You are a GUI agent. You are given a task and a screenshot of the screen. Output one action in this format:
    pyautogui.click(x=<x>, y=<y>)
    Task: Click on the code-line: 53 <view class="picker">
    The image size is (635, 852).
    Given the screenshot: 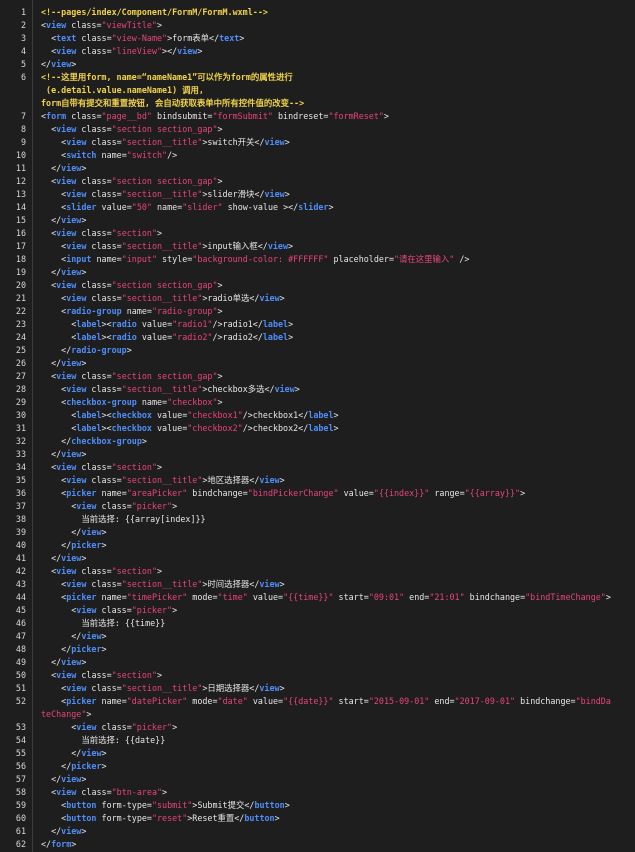 What is the action you would take?
    pyautogui.click(x=325, y=727)
    